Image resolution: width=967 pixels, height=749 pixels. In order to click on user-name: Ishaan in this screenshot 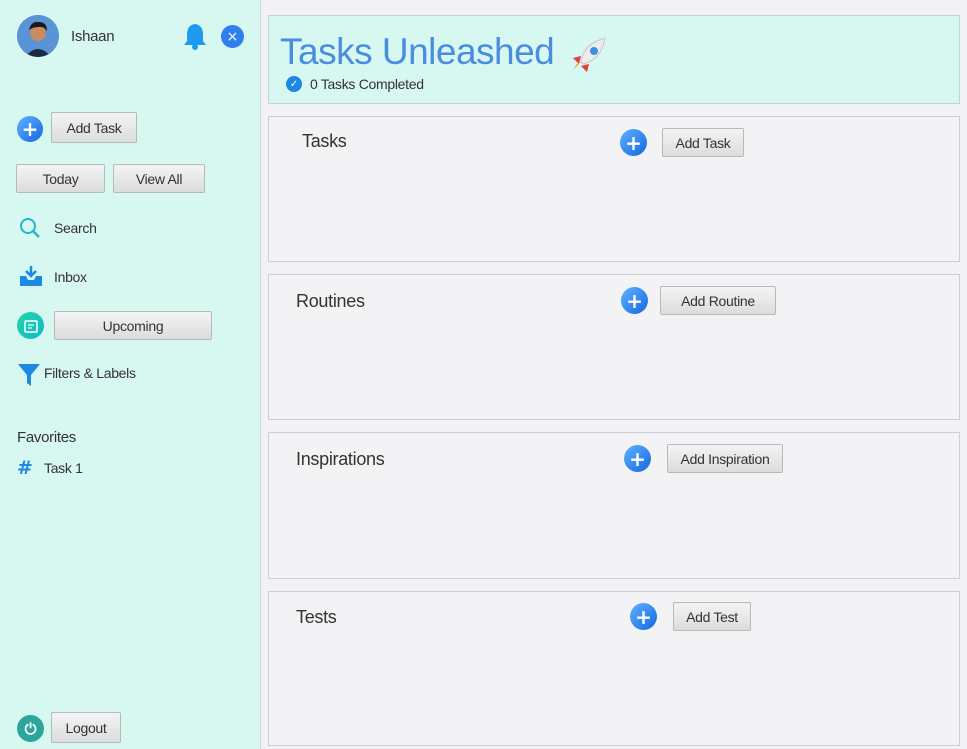, I will do `click(93, 36)`.